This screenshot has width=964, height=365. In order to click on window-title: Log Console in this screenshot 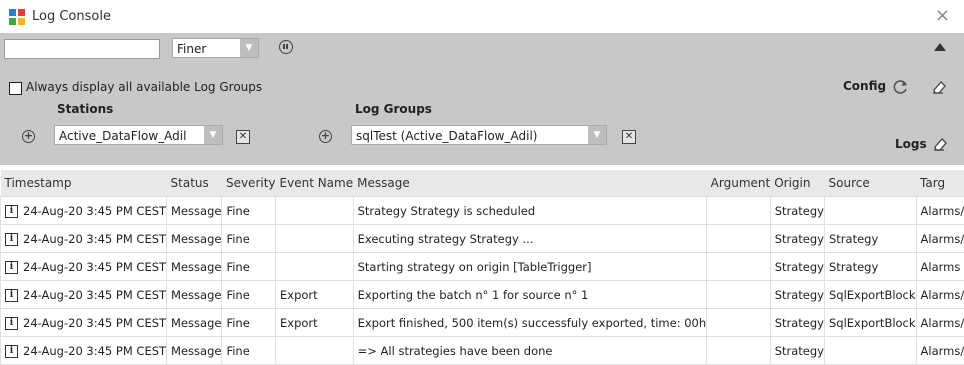, I will do `click(71, 16)`.